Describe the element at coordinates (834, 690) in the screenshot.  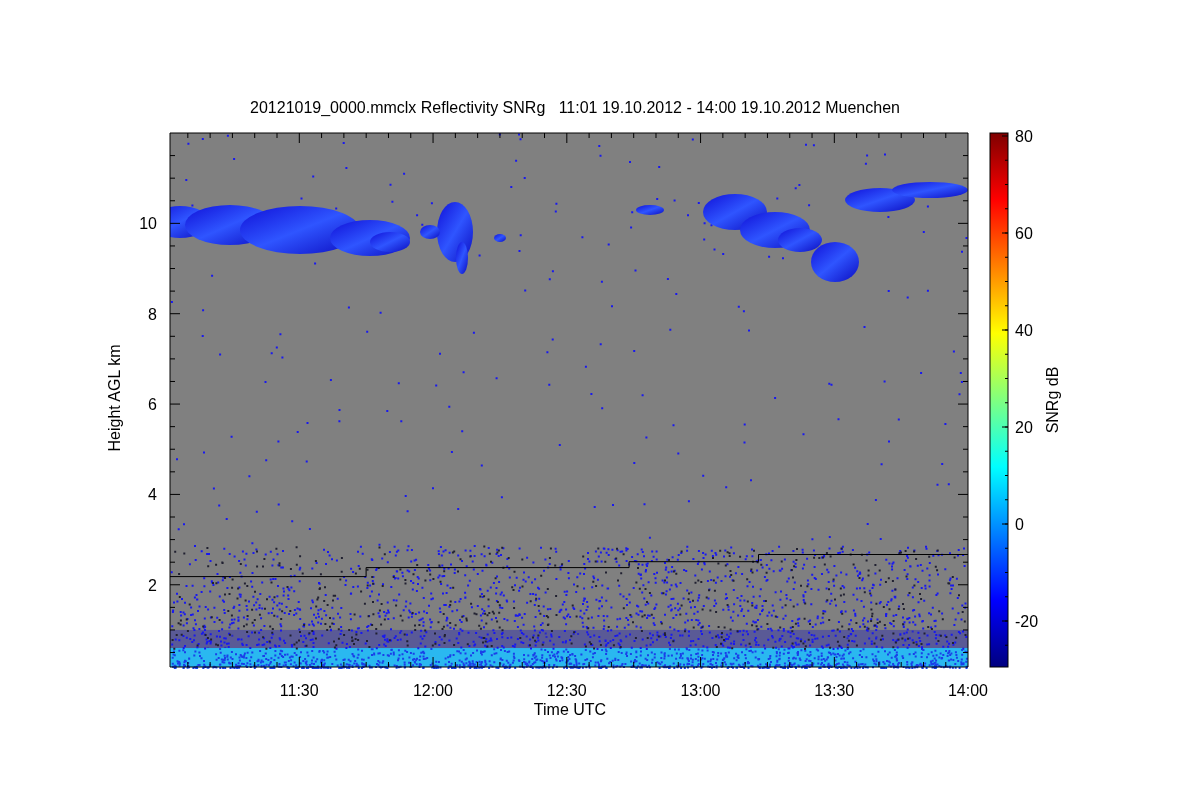
I see `x-tick-label: 13:30` at that location.